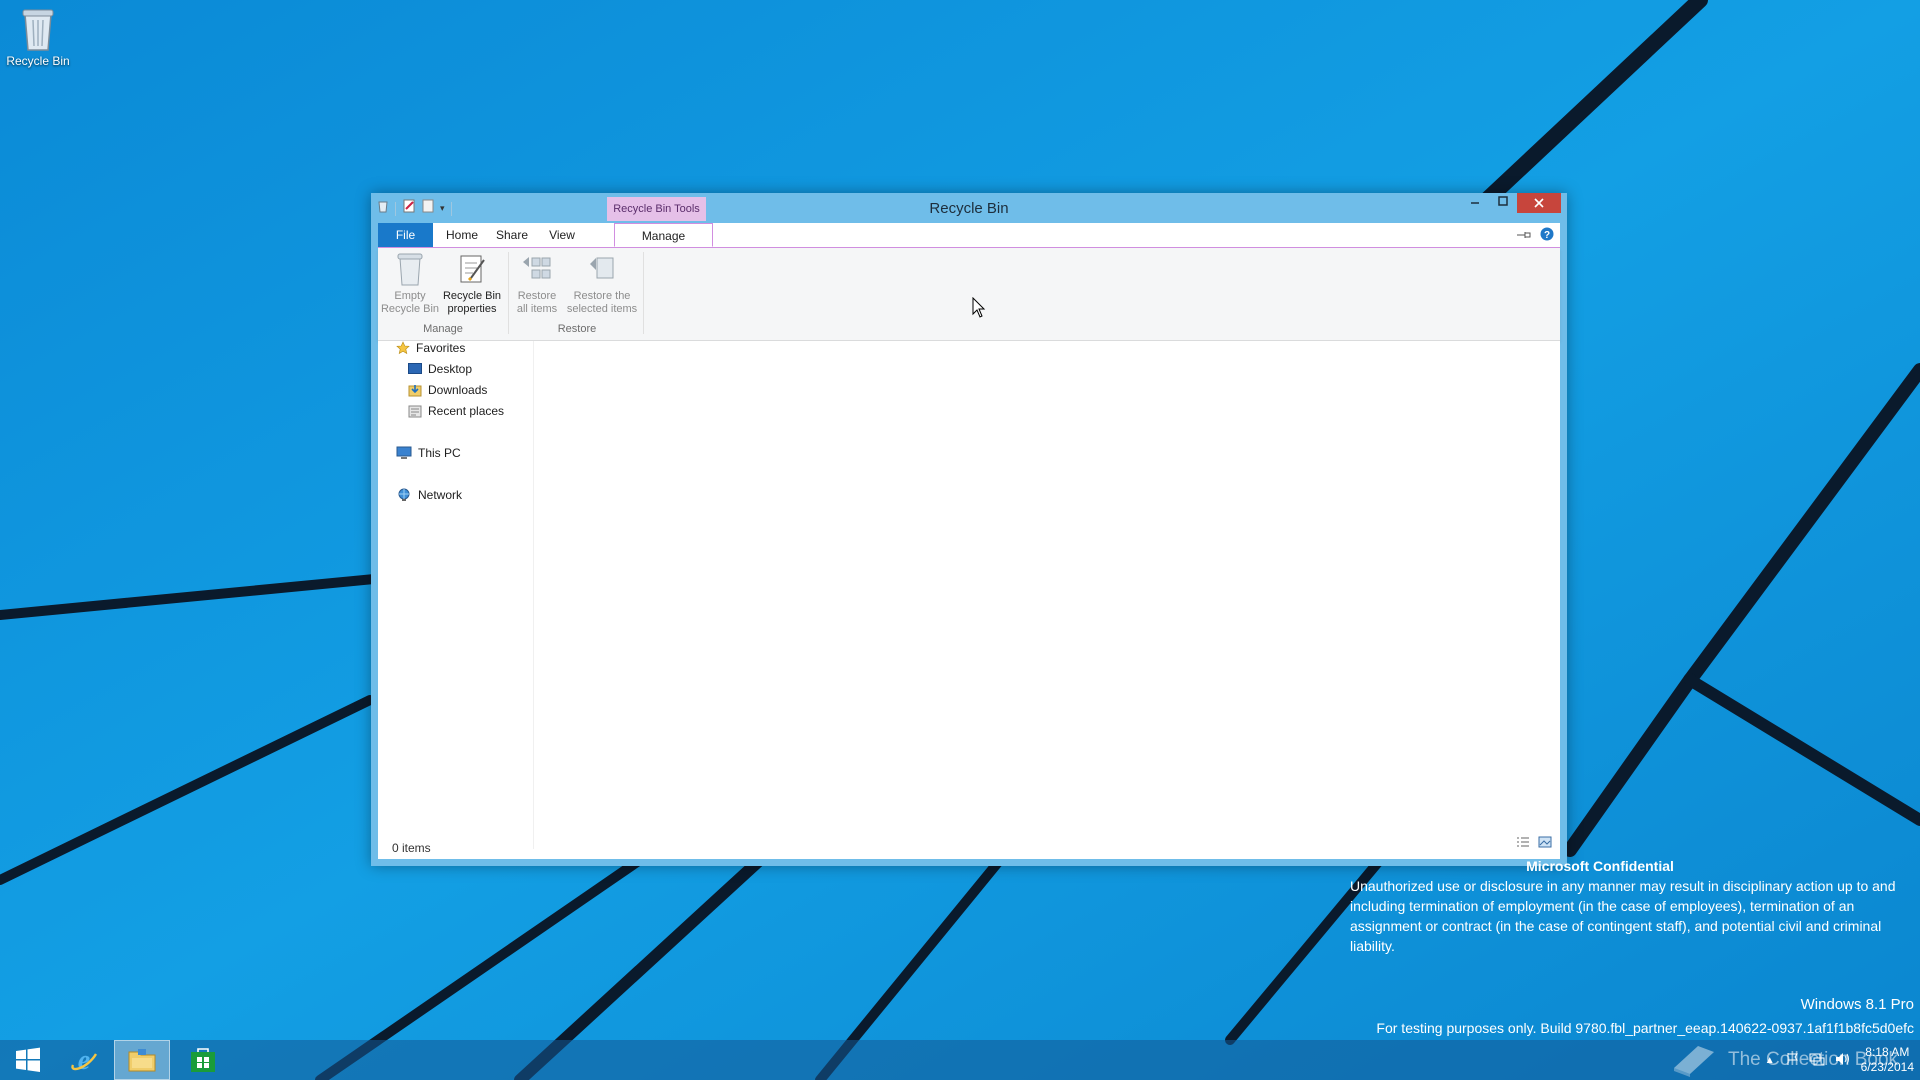  I want to click on pin-icon, so click(1524, 234).